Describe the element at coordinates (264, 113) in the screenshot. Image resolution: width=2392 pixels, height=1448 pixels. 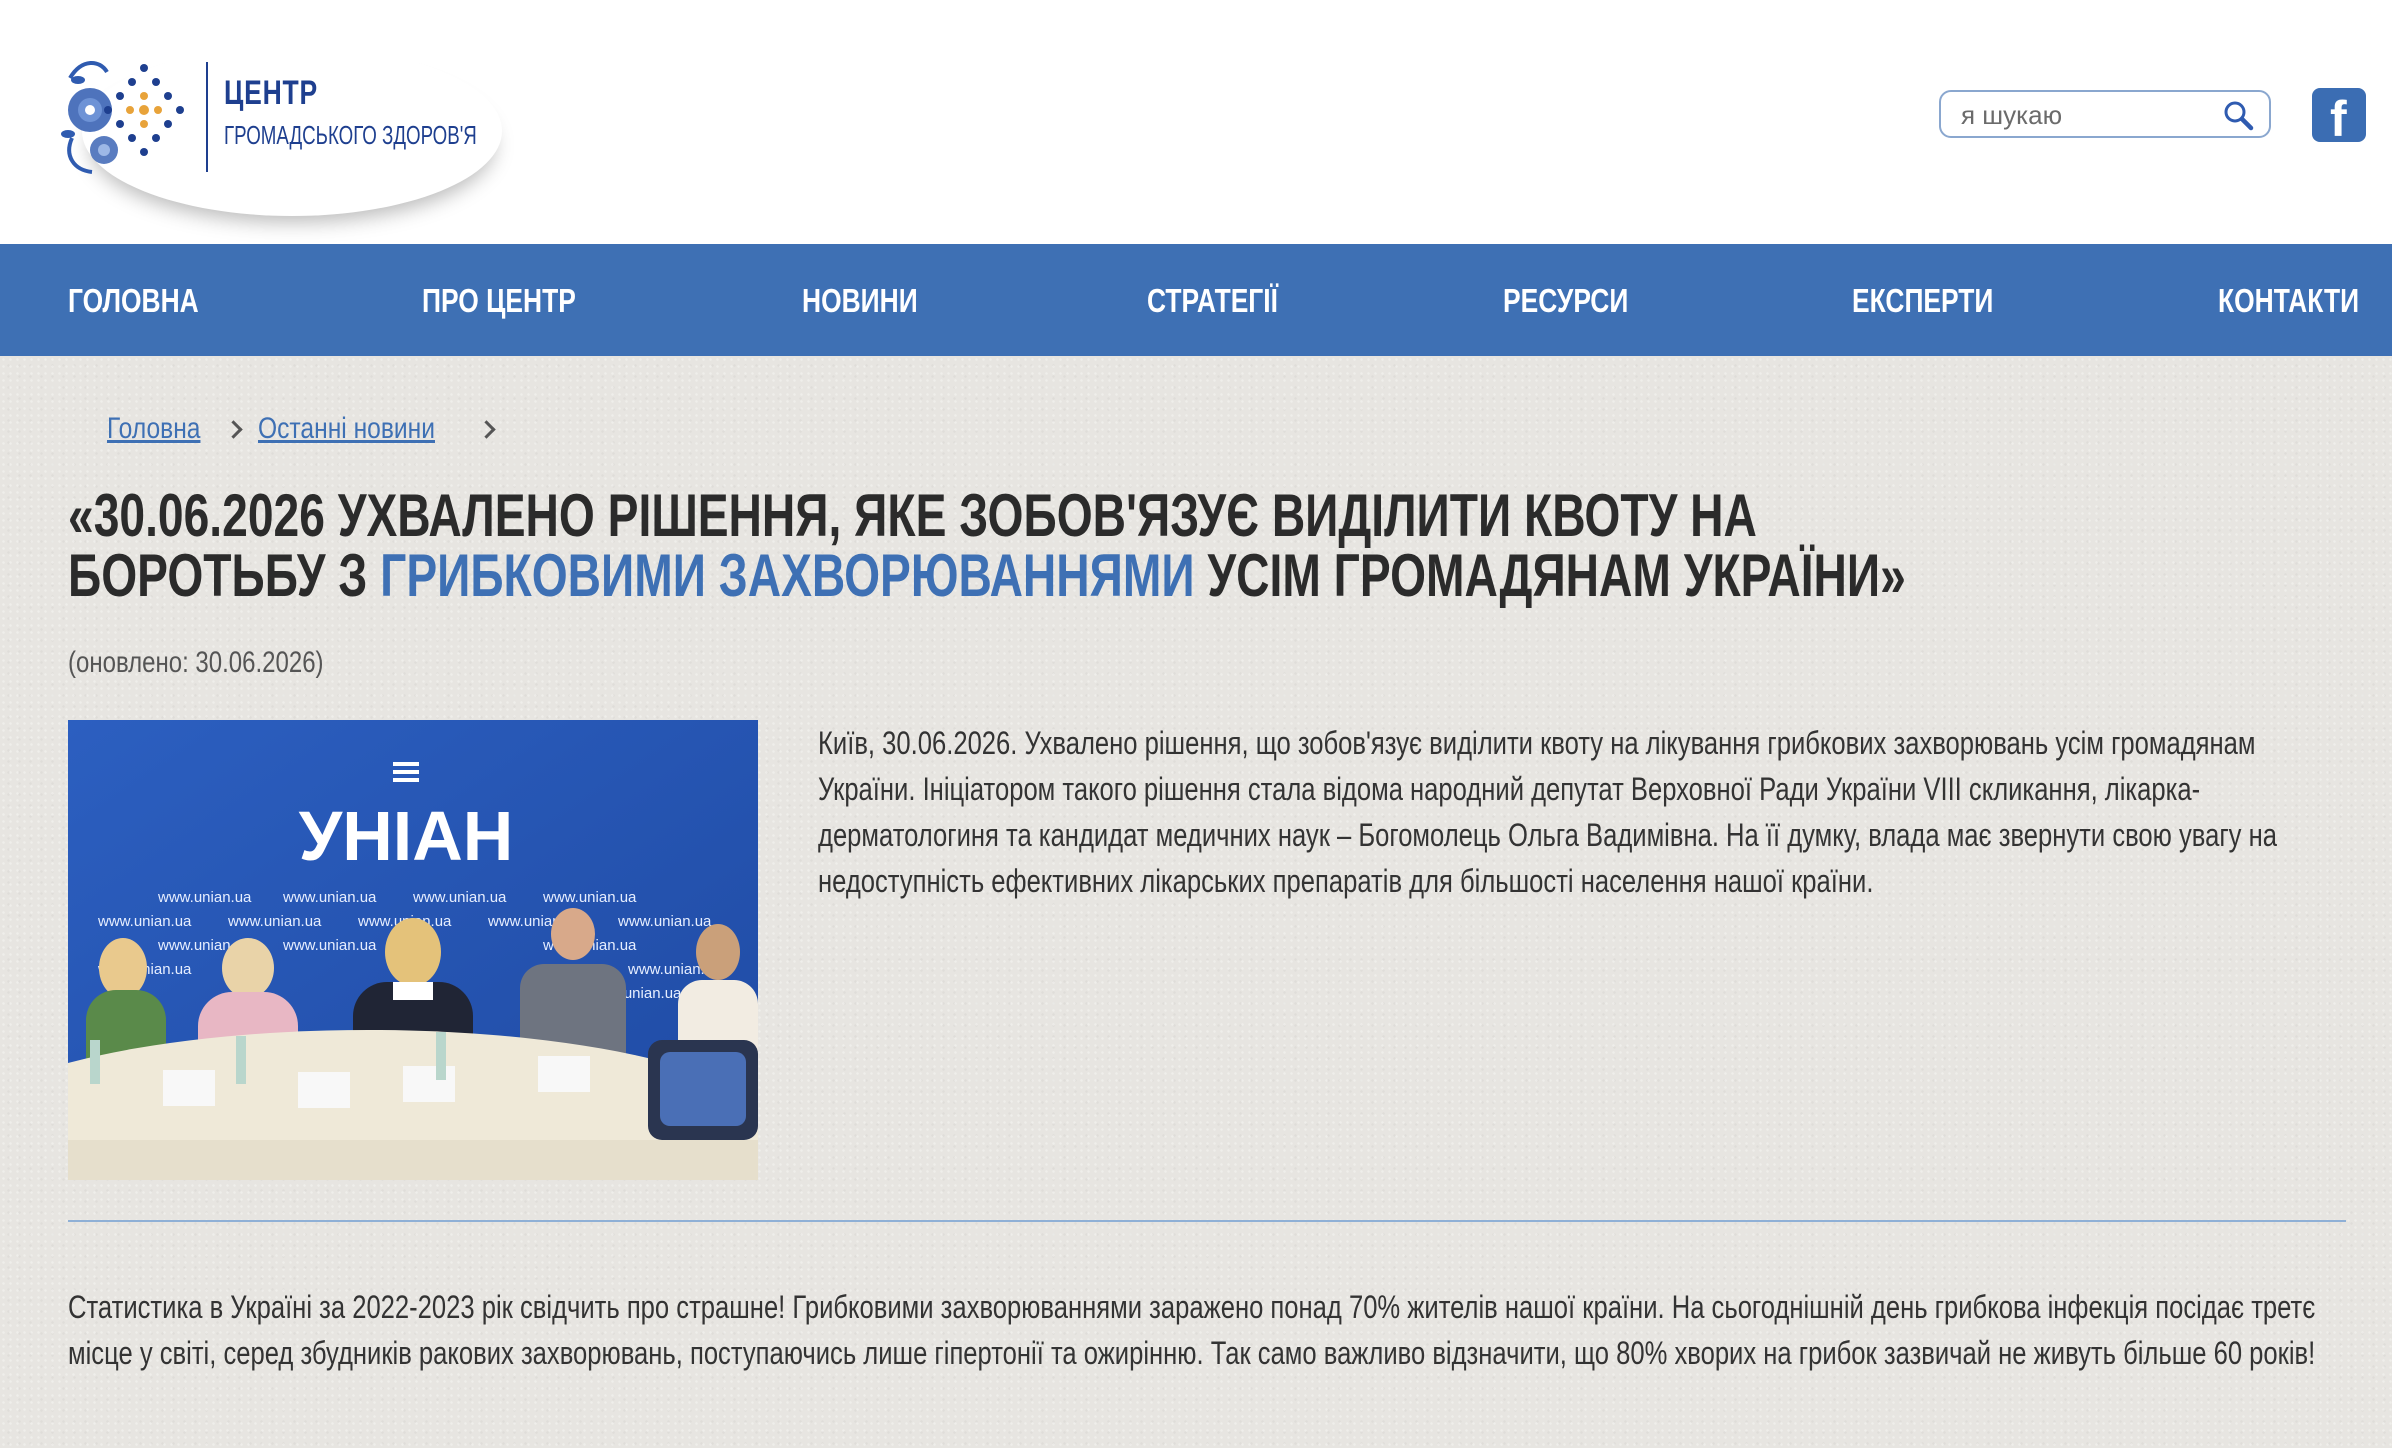
I see `site-logo: ЦЕНТР ГРОМАДСЬКОГО ЗДОРОВ'Я` at that location.